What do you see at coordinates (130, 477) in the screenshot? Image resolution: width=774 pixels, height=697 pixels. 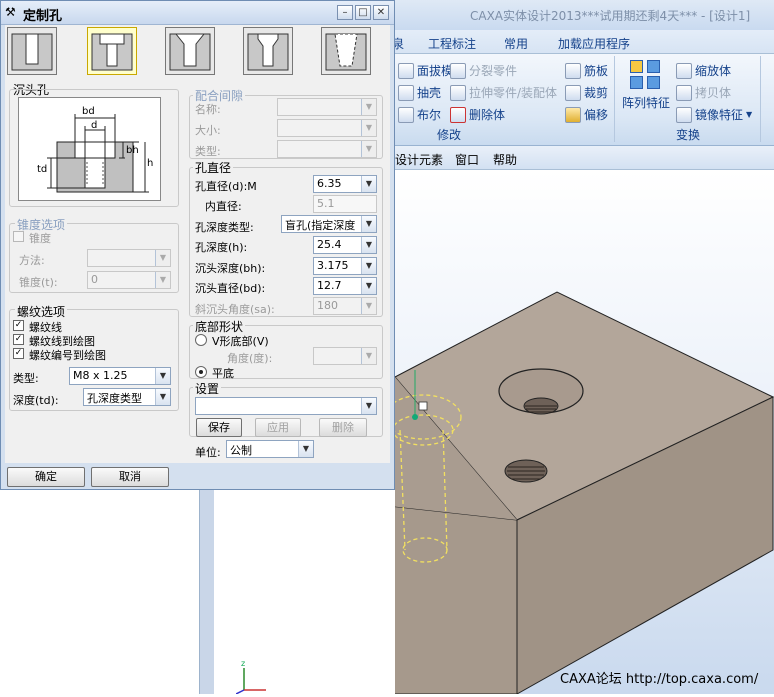 I see `cancel-button: 取消` at bounding box center [130, 477].